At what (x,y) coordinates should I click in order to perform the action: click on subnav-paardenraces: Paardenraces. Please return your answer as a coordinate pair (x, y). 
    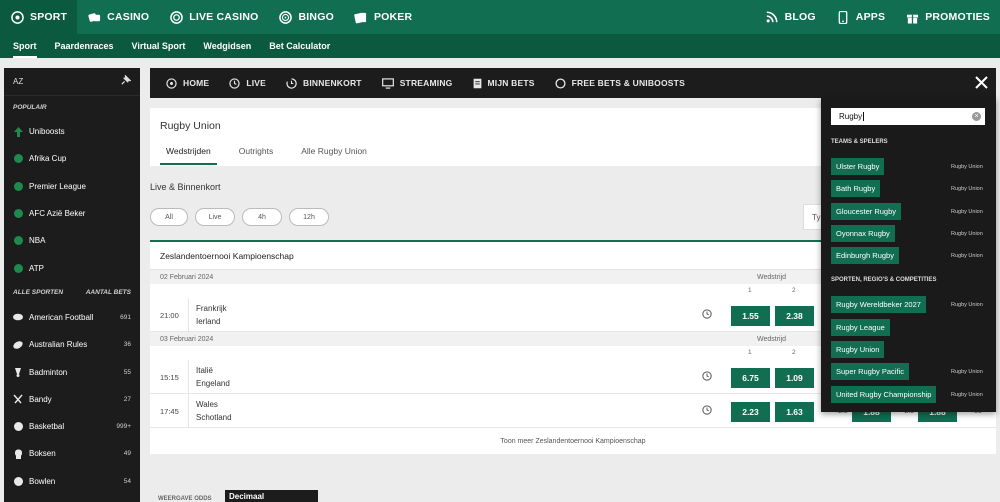
    Looking at the image, I should click on (84, 46).